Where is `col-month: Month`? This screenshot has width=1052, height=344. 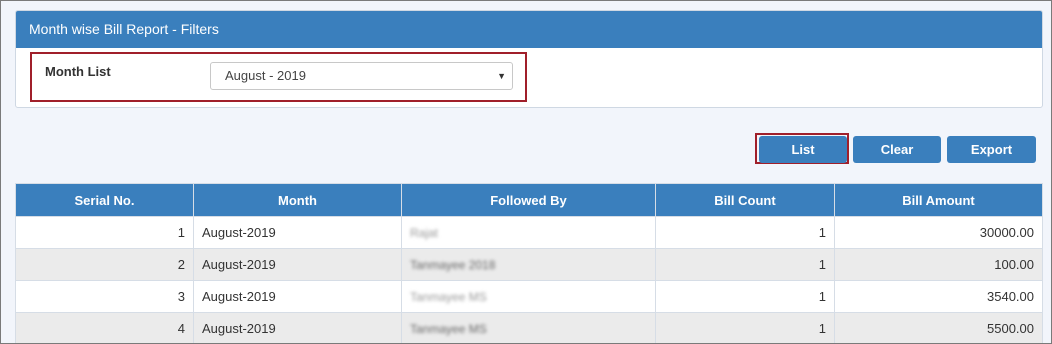 col-month: Month is located at coordinates (297, 200).